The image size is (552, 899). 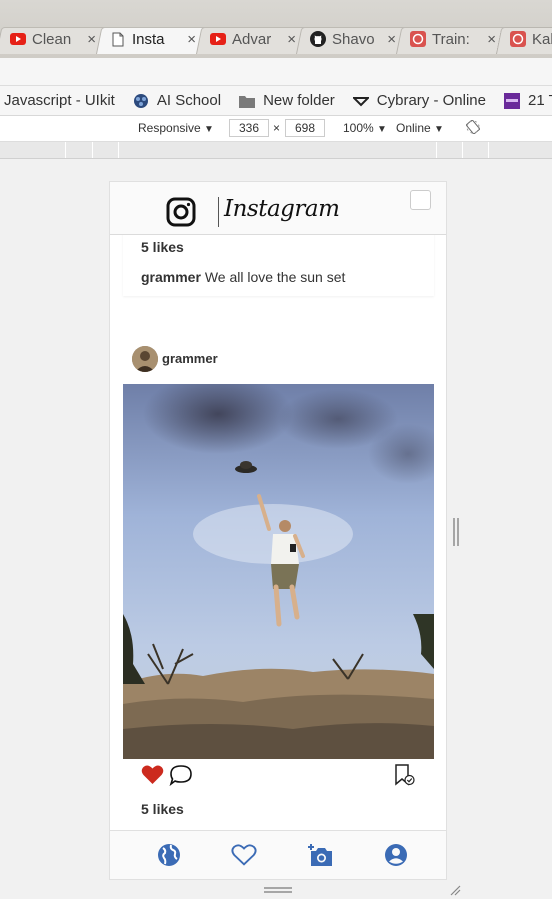 What do you see at coordinates (405, 777) in the screenshot?
I see `bookmark-saved-icon` at bounding box center [405, 777].